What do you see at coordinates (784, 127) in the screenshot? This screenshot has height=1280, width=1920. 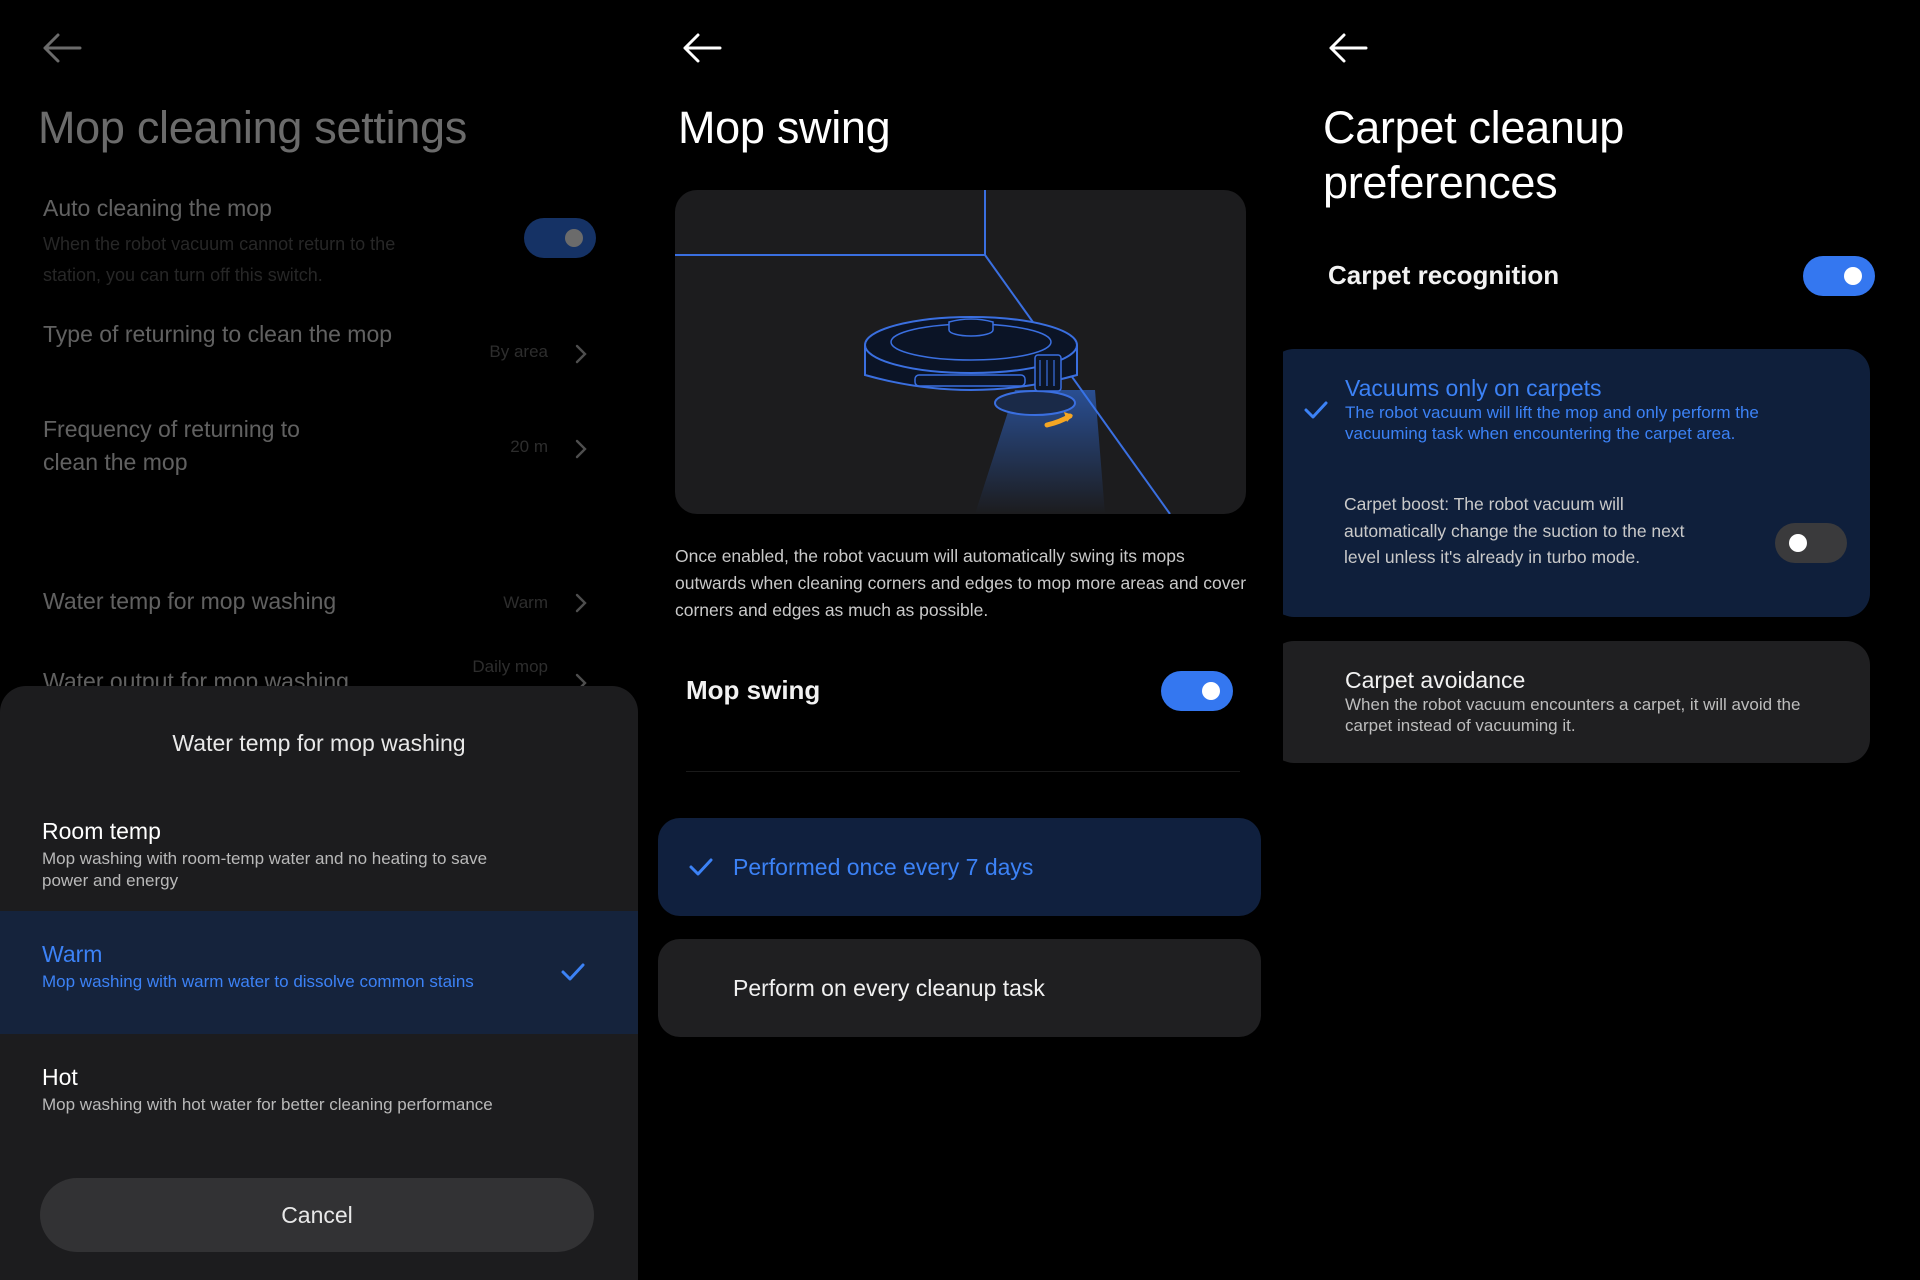 I see `page-title: Mop swing` at bounding box center [784, 127].